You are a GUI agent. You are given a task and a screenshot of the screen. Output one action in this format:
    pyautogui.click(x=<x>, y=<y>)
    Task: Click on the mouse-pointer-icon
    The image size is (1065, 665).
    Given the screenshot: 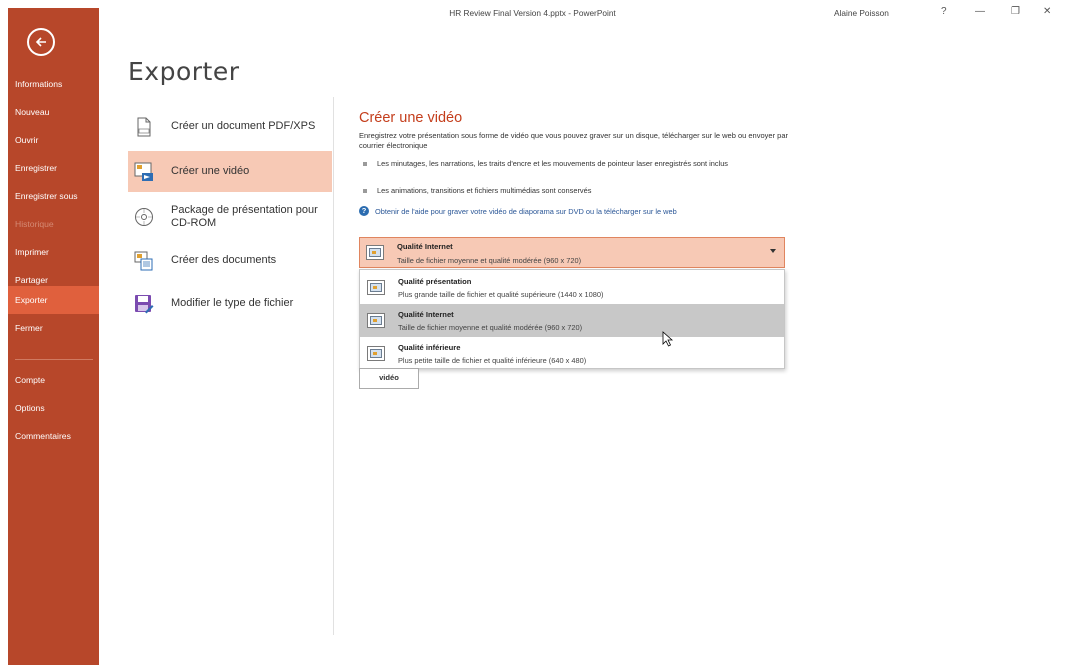 What is the action you would take?
    pyautogui.click(x=668, y=339)
    